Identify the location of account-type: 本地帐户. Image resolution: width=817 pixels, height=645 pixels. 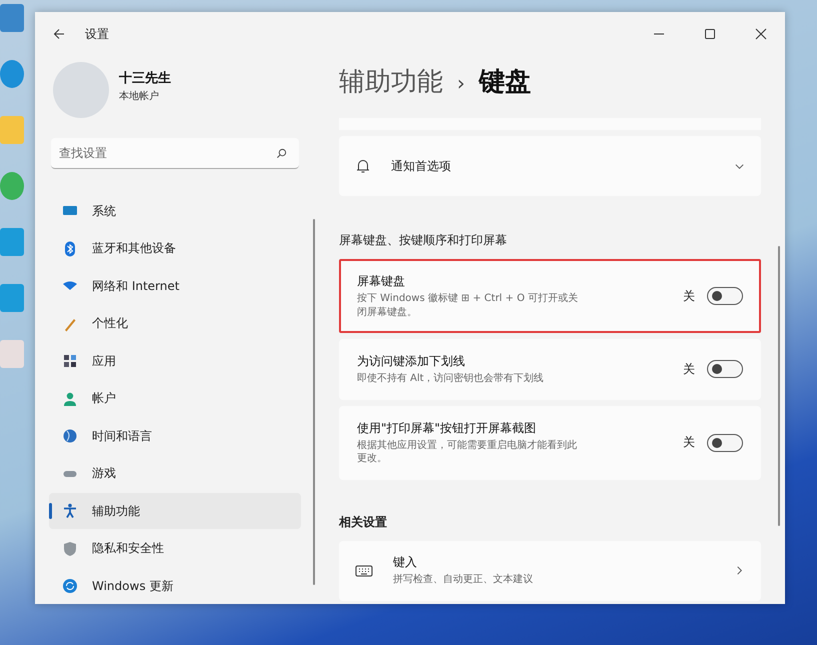
(139, 96).